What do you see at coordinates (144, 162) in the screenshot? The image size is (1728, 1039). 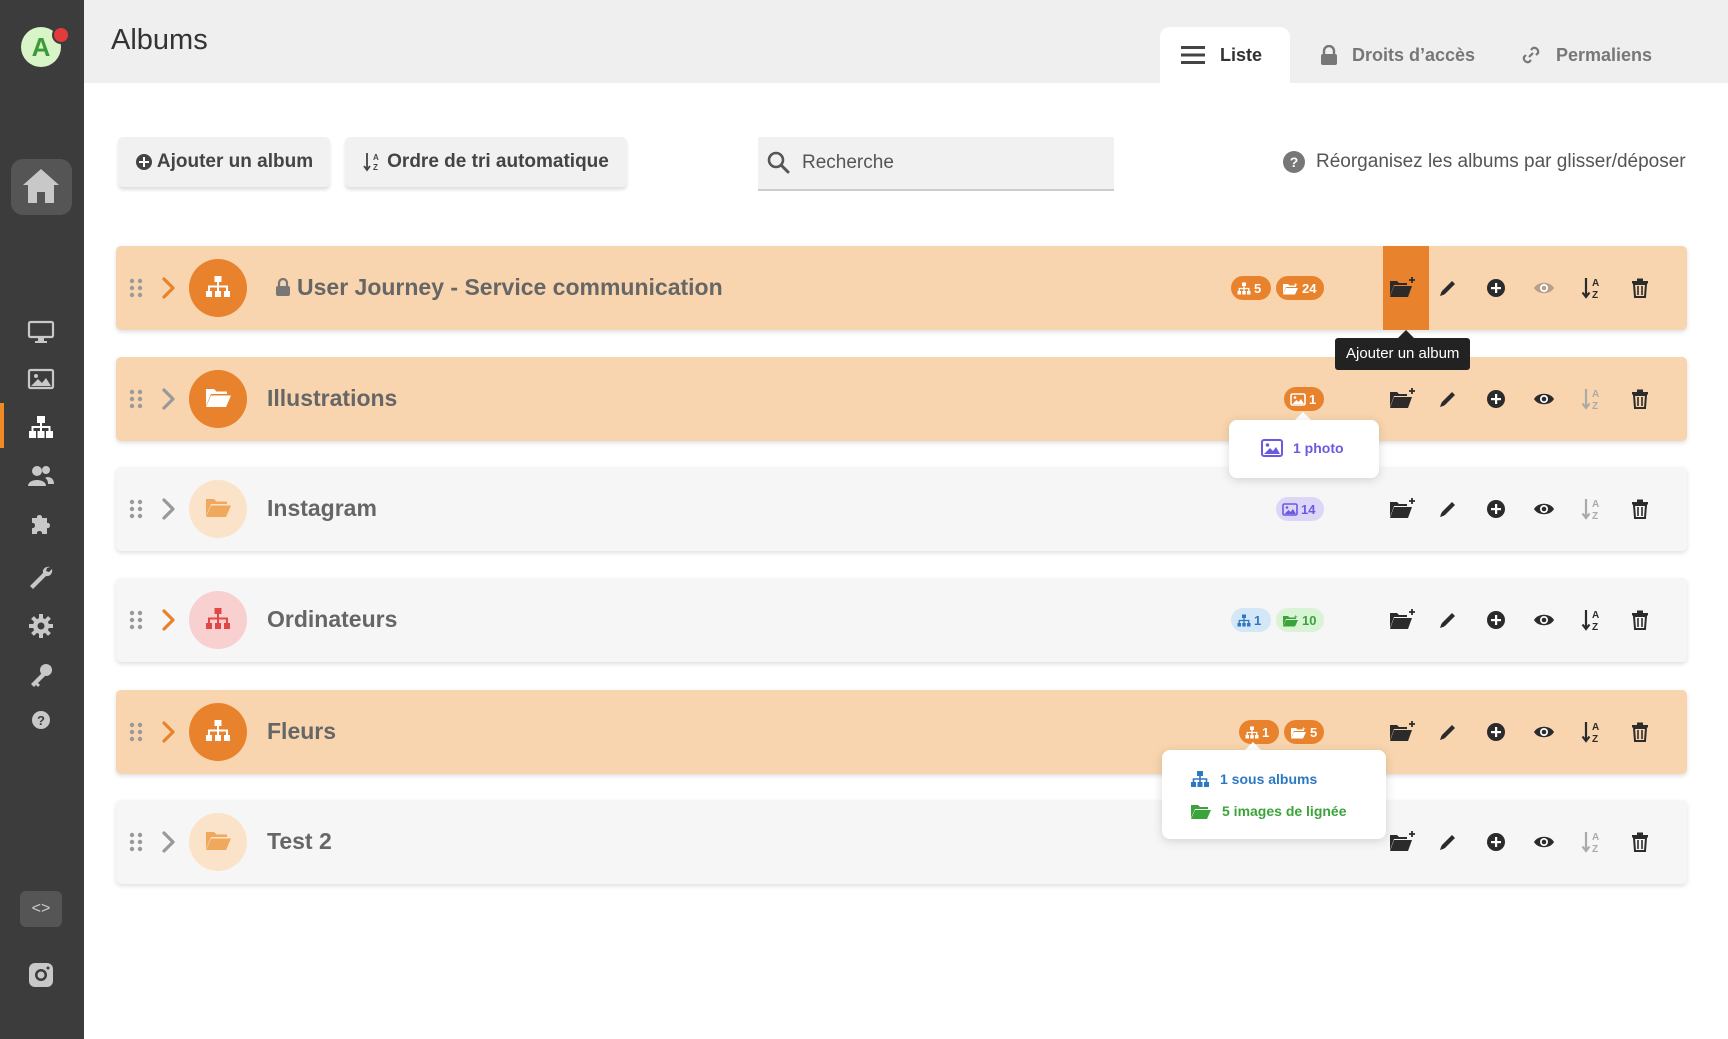 I see `plus-circle-icon` at bounding box center [144, 162].